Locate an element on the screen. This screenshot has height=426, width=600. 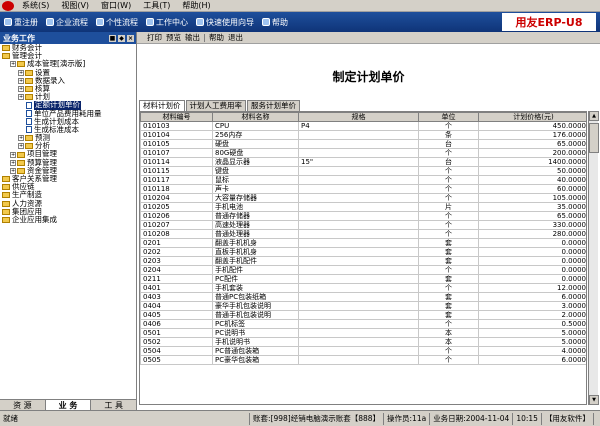
cell-price: 65.0000 is located at coordinates (532, 216).